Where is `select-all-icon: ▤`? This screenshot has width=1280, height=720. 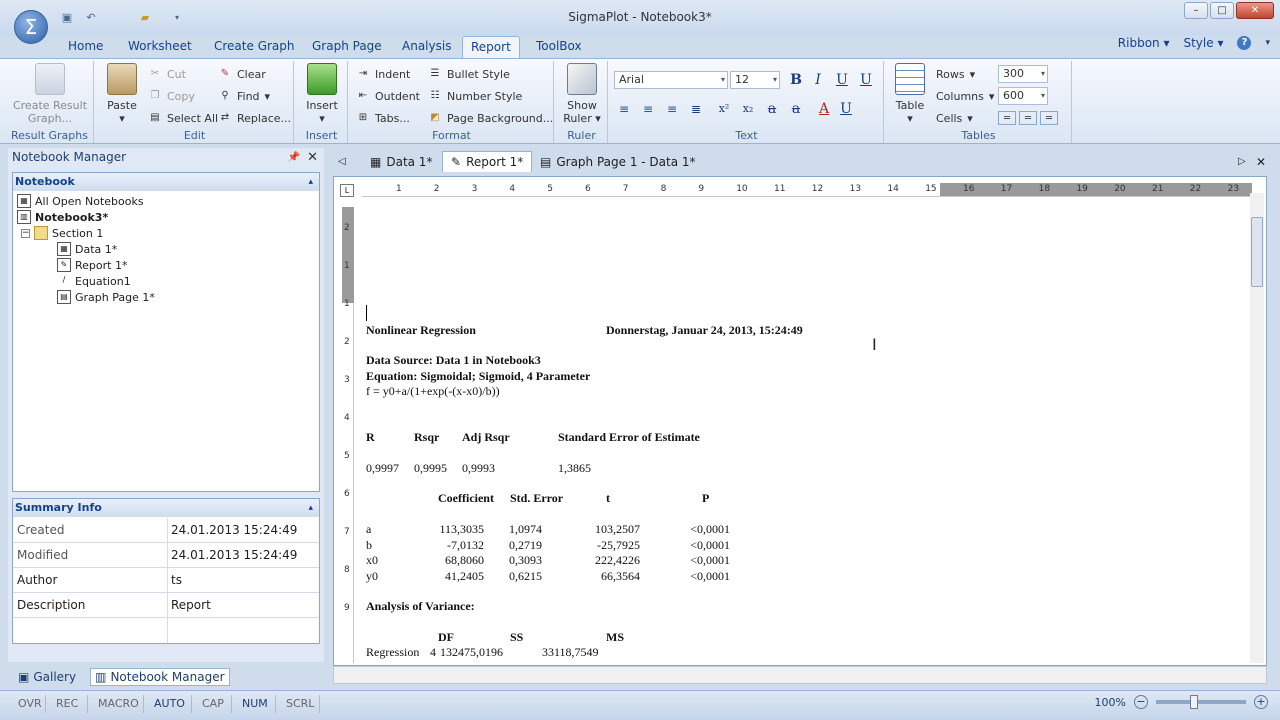
select-all-icon: ▤ is located at coordinates (155, 117).